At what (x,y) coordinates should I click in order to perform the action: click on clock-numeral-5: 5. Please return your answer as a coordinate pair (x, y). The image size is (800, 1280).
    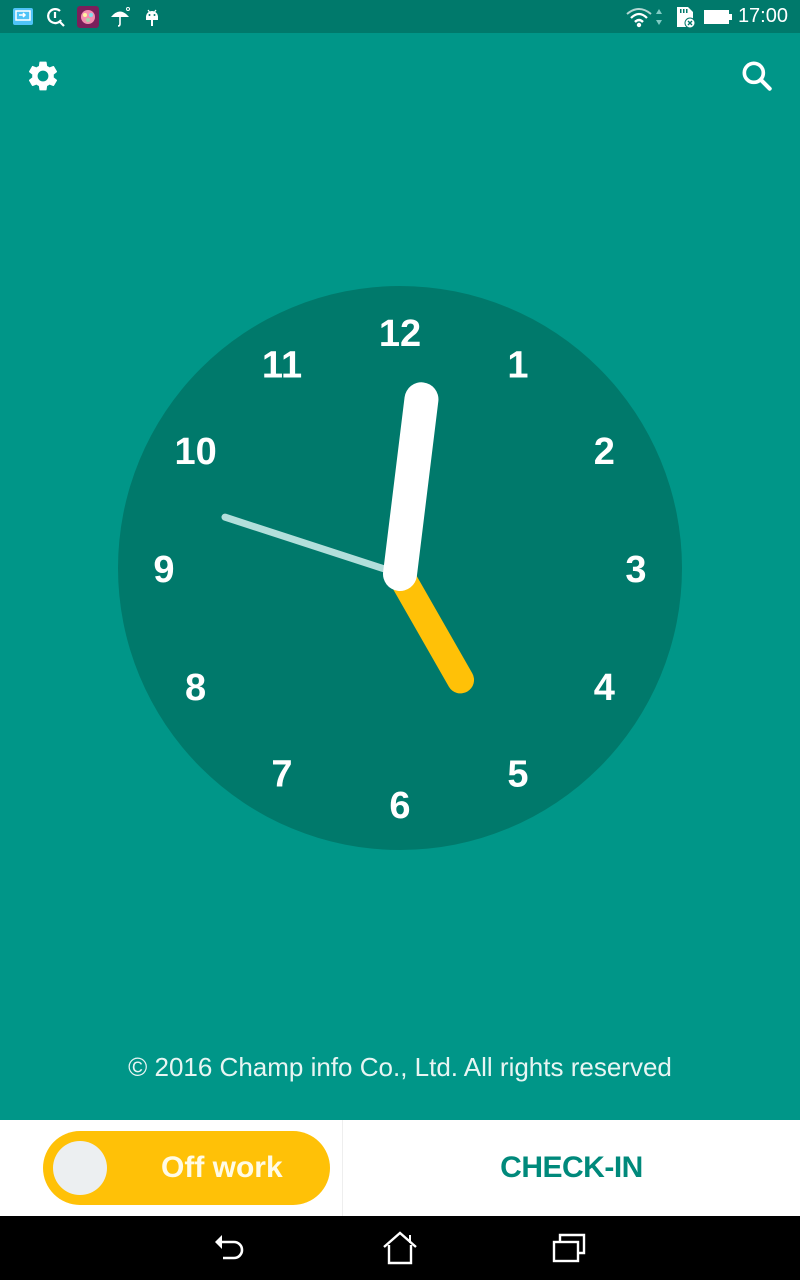
    Looking at the image, I should click on (517, 774).